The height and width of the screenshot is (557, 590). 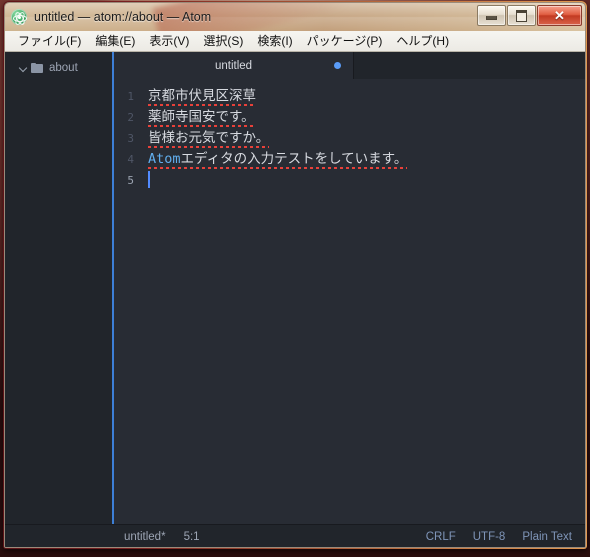 I want to click on status-line-ending: CRLF, so click(x=441, y=537).